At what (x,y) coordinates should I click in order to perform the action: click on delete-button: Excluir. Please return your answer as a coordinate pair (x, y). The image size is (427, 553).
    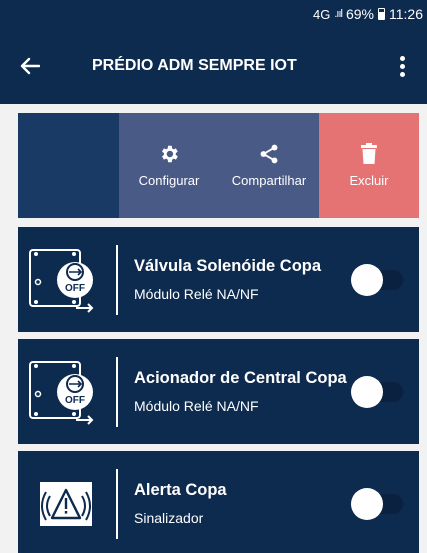
    Looking at the image, I should click on (369, 165).